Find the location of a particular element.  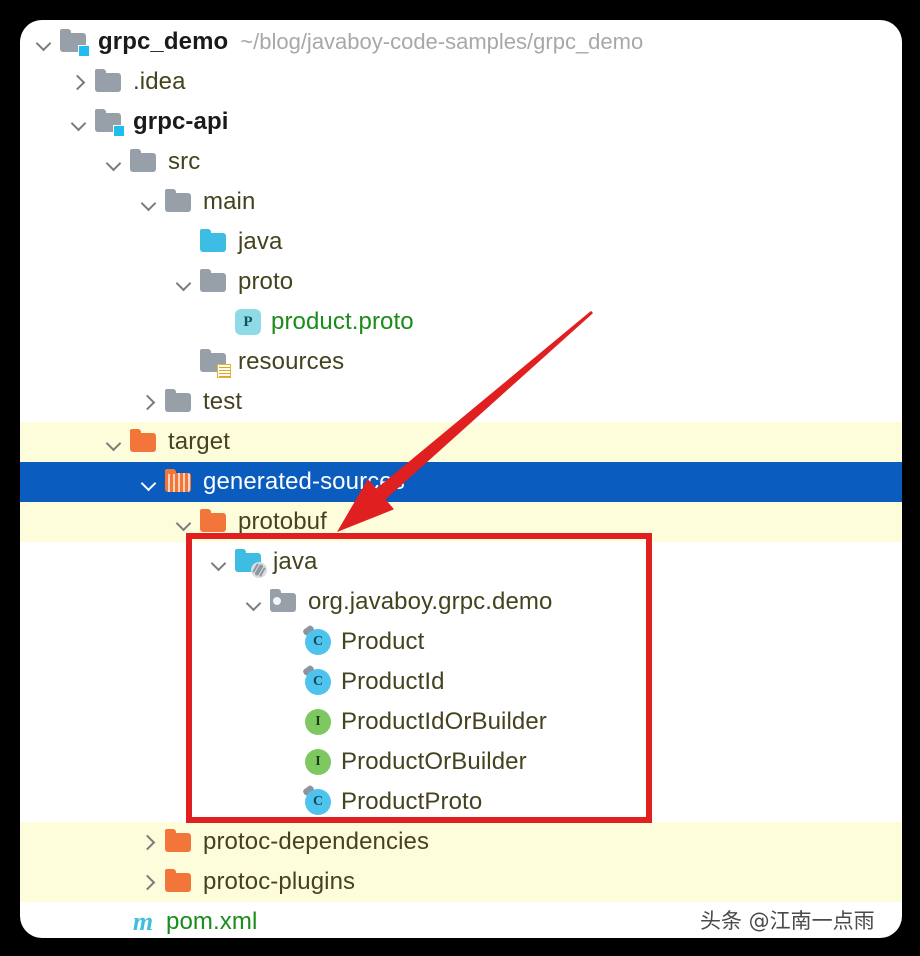

tree-item-label: protobuf is located at coordinates (282, 521).